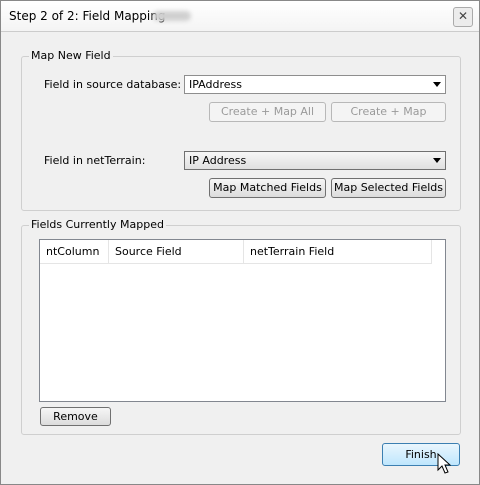 This screenshot has height=485, width=480. What do you see at coordinates (87, 16) in the screenshot?
I see `window-title: Step 2 of 2: Field Mapping` at bounding box center [87, 16].